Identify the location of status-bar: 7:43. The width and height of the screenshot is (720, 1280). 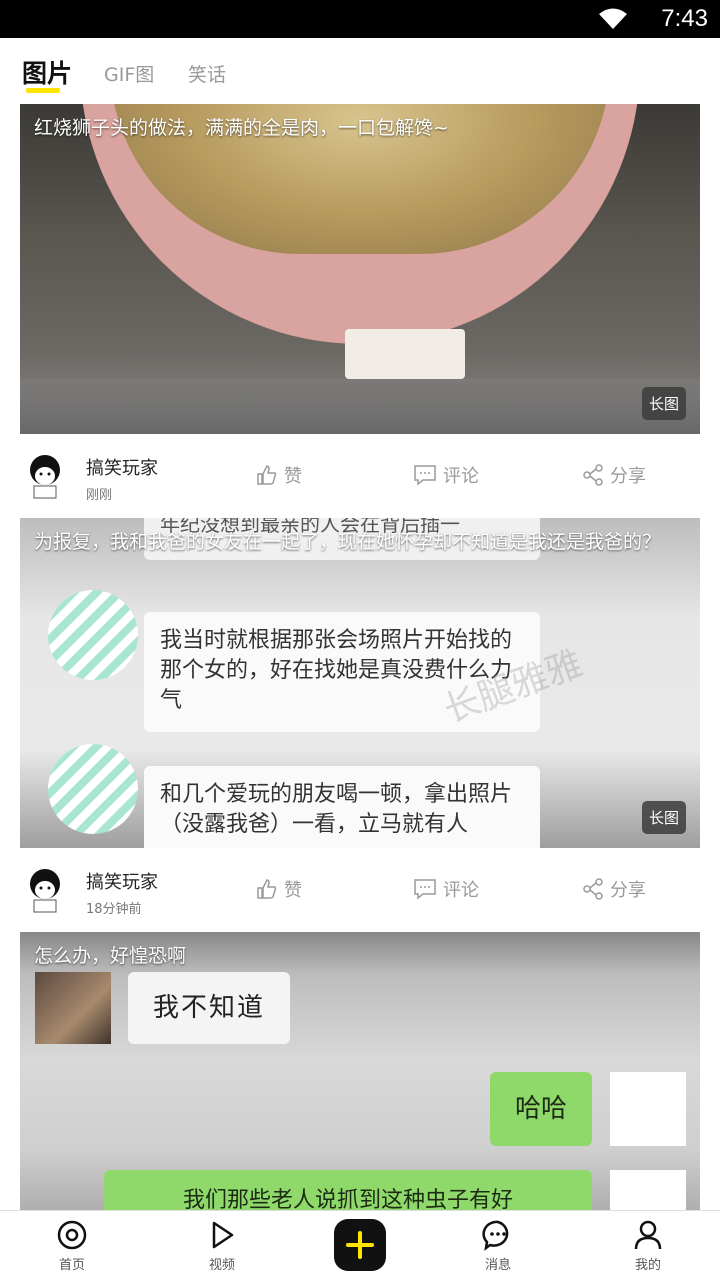
(360, 19).